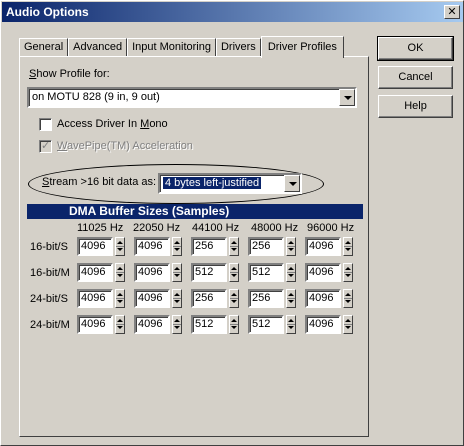 Image resolution: width=464 pixels, height=446 pixels. Describe the element at coordinates (99, 182) in the screenshot. I see `stream-label: Stream >16 bit data as:` at that location.